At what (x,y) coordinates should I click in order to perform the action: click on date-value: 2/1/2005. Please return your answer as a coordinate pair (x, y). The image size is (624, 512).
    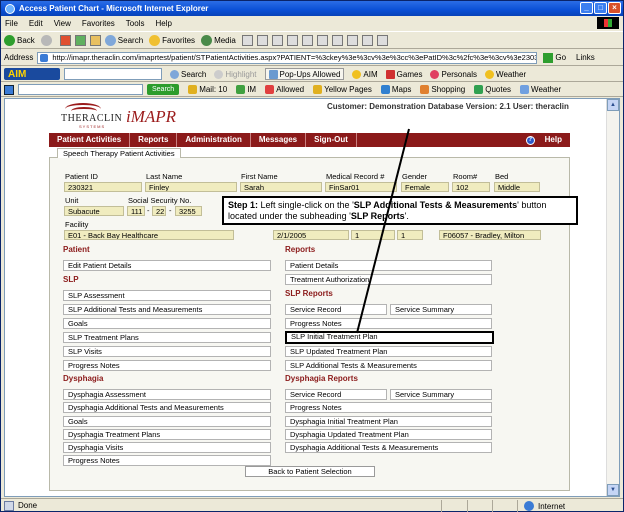
    Looking at the image, I should click on (311, 235).